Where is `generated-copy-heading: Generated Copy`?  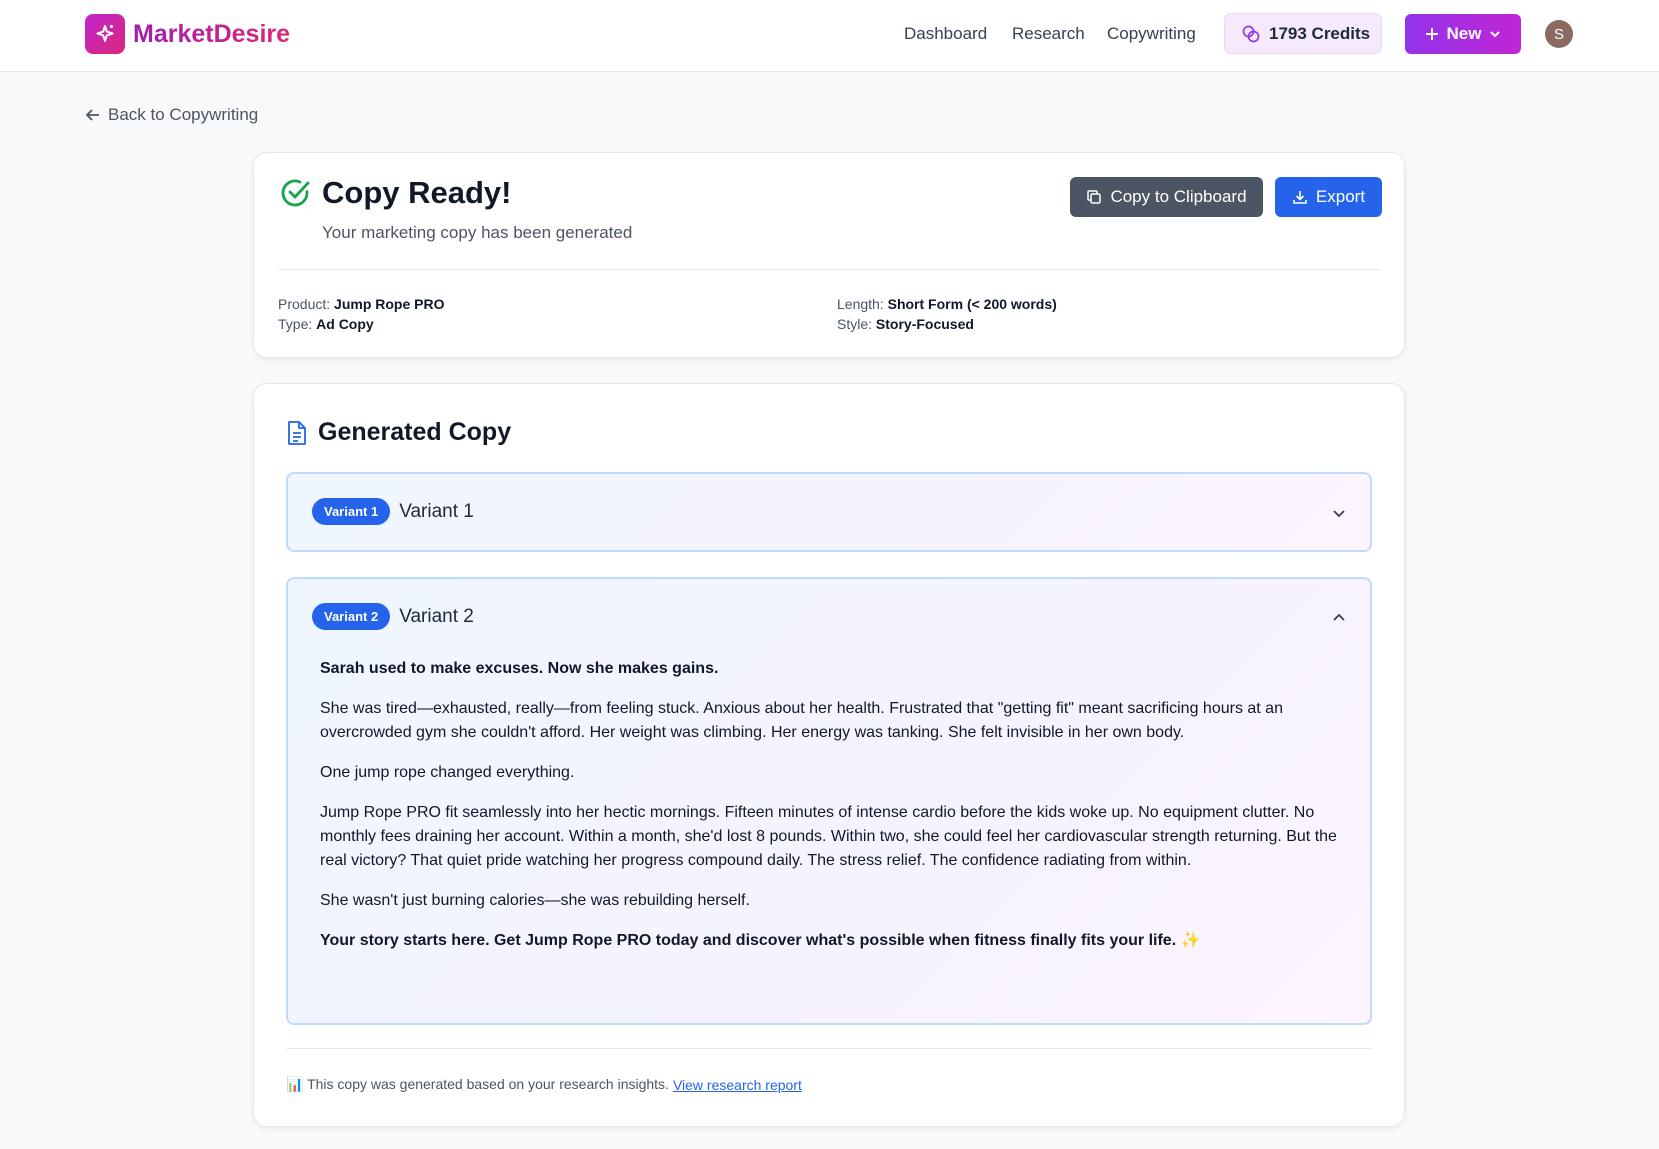
generated-copy-heading: Generated Copy is located at coordinates (398, 432).